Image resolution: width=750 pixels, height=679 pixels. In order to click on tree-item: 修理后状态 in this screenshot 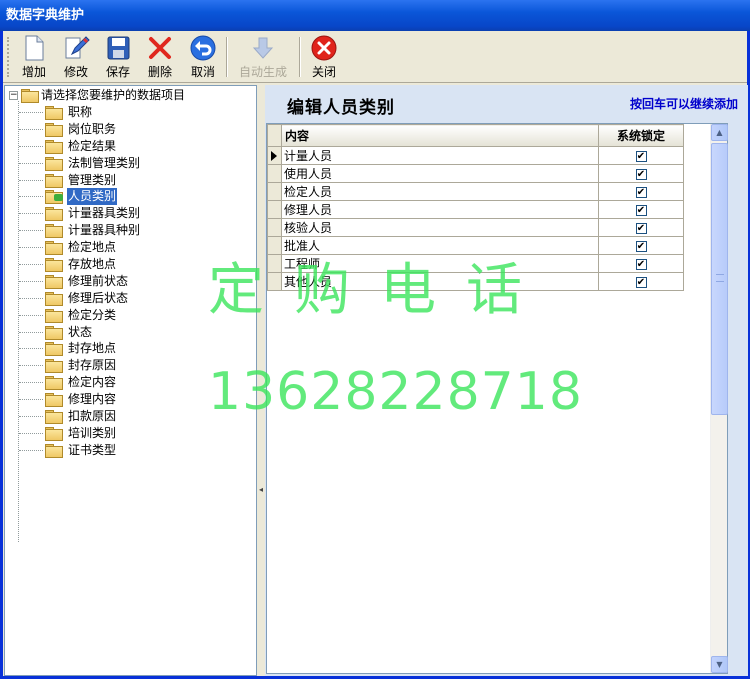, I will do `click(66, 298)`.